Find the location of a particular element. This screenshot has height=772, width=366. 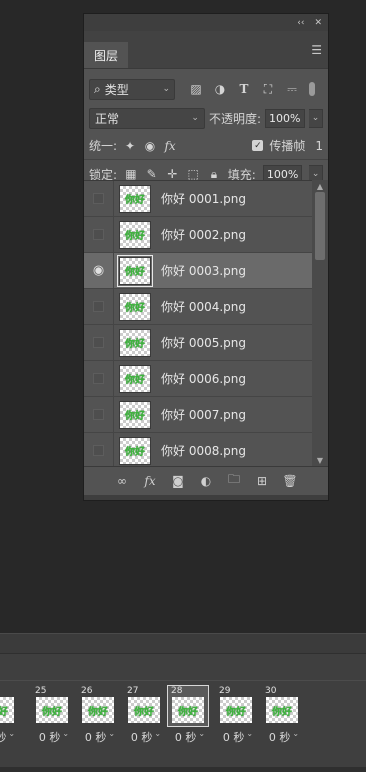

layer-row: 你好 你好 0008.png is located at coordinates (198, 449).